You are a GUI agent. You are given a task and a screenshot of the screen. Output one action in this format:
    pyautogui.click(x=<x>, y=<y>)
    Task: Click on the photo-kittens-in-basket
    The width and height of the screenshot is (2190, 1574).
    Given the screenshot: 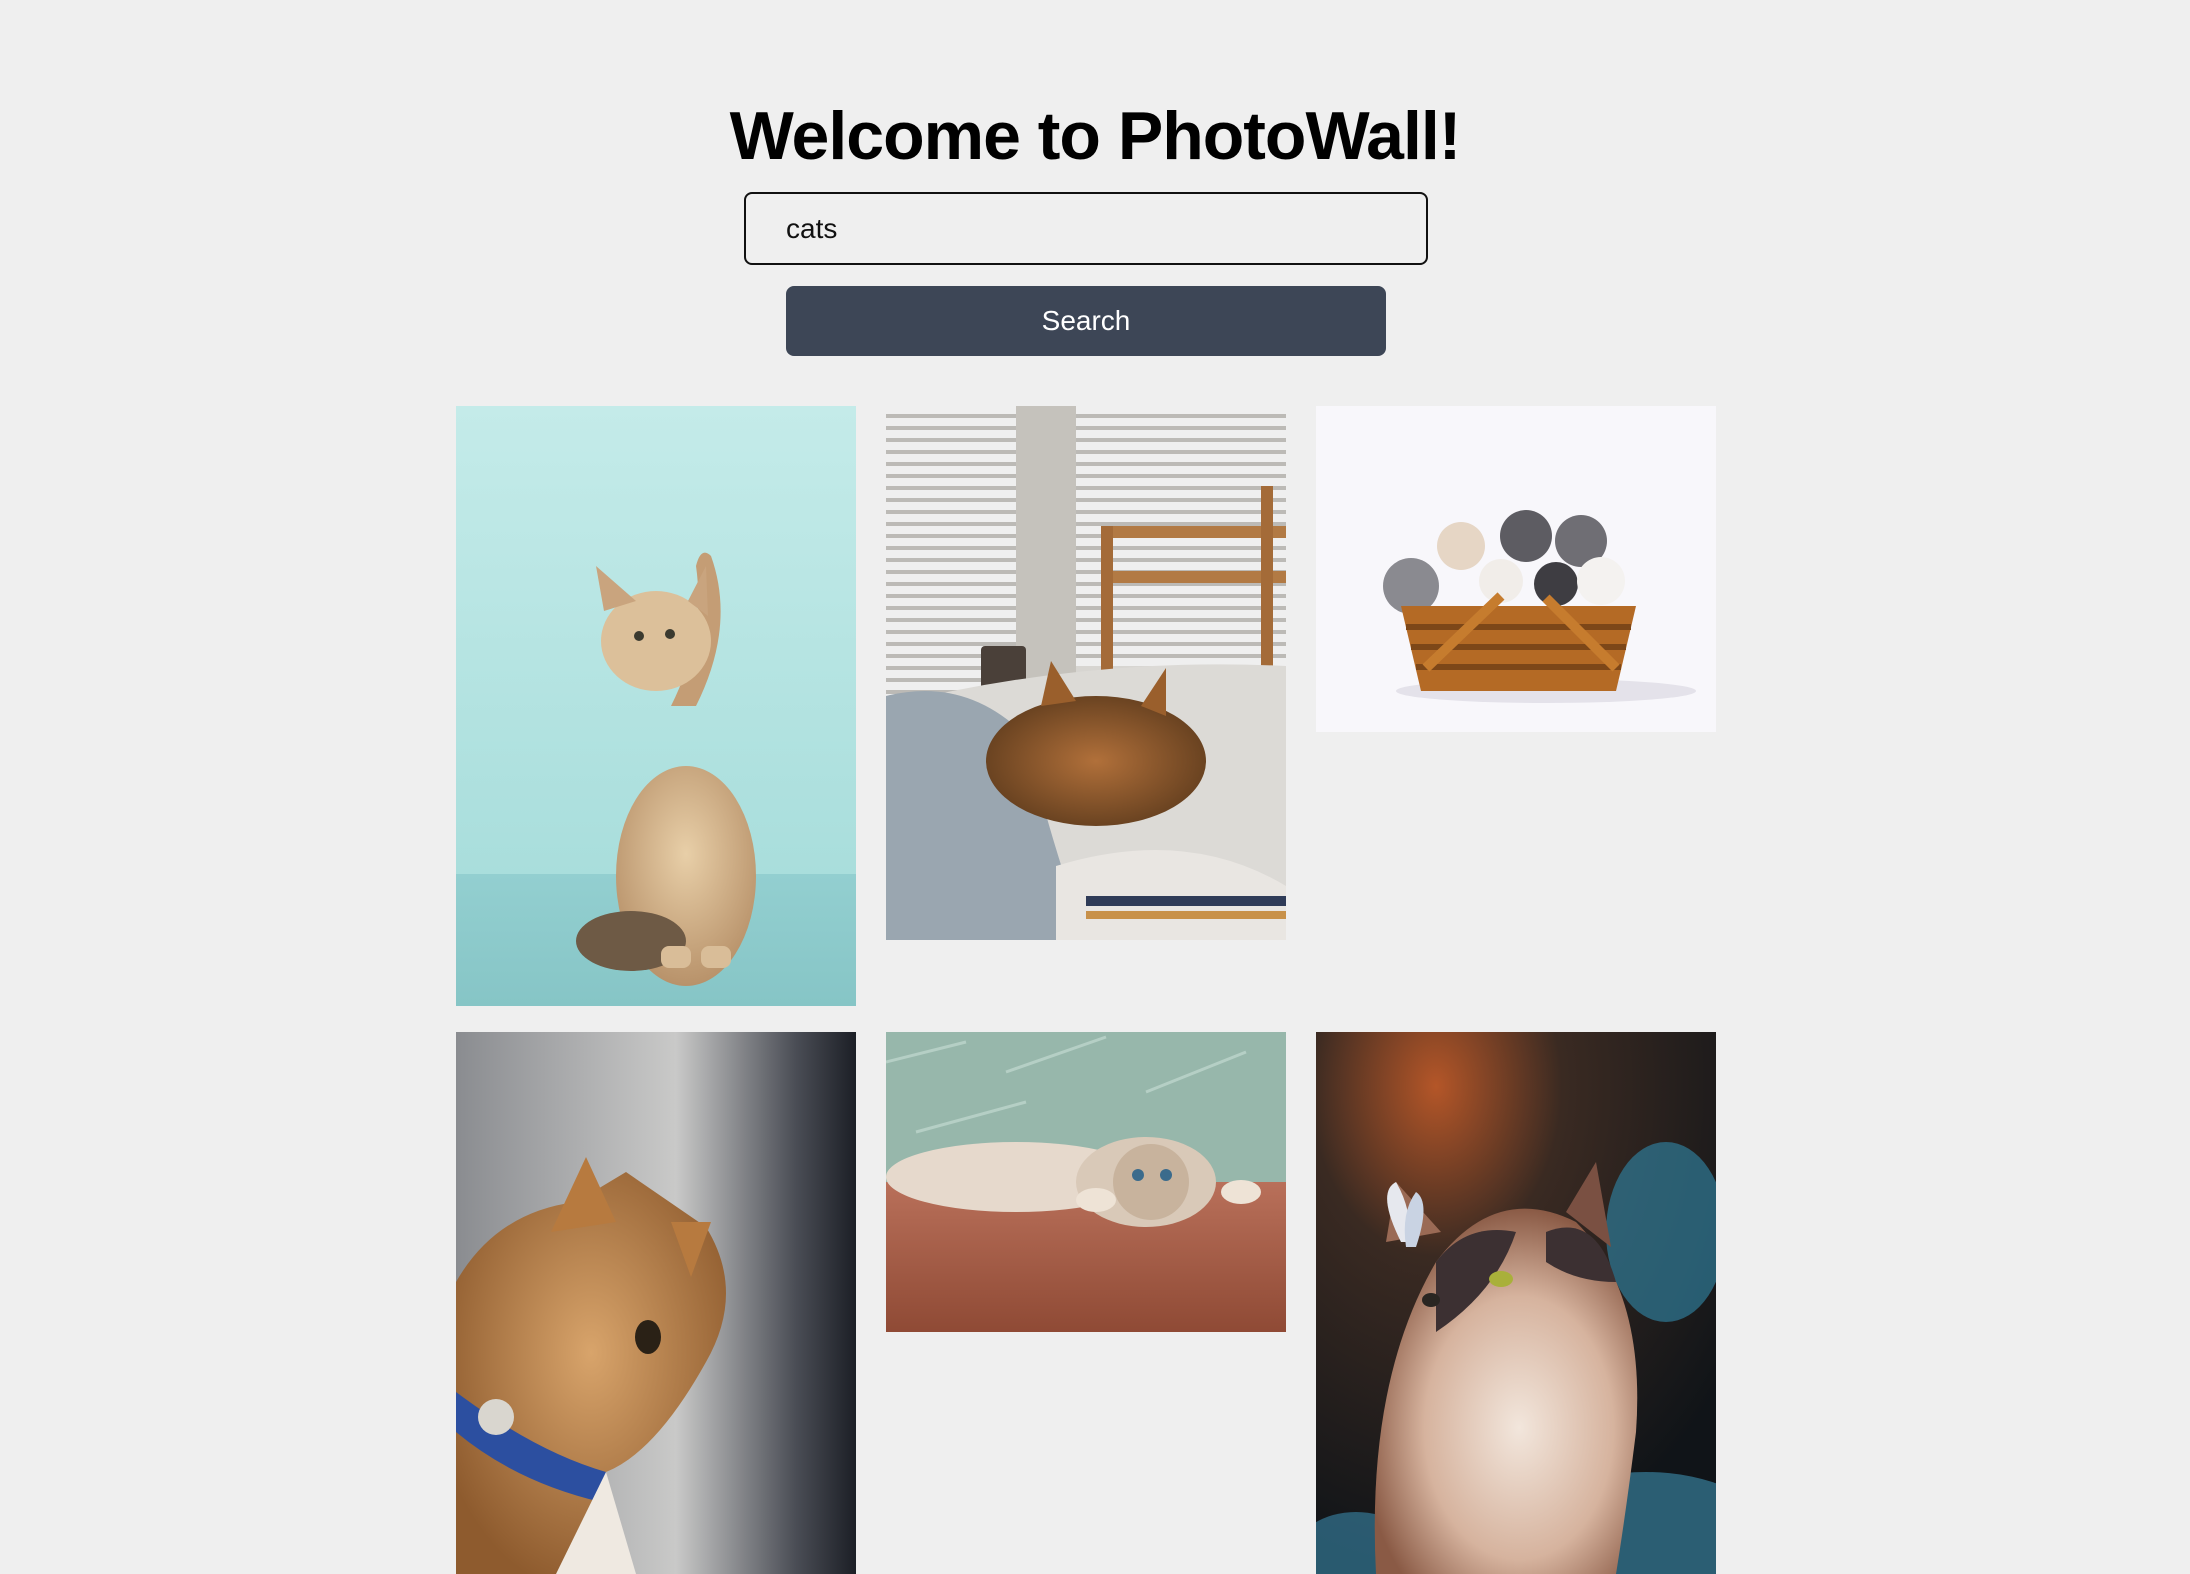 What is the action you would take?
    pyautogui.click(x=1516, y=569)
    